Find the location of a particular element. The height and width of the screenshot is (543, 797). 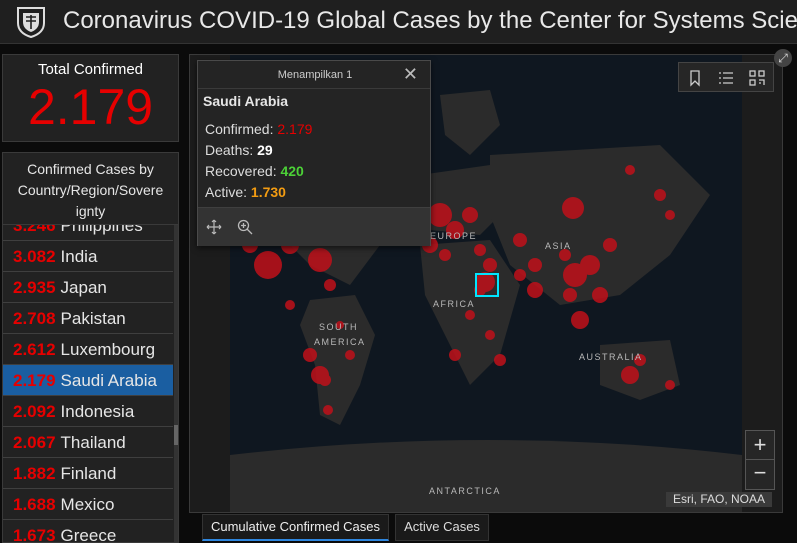

list-item-count: 1.688 is located at coordinates (34, 504).